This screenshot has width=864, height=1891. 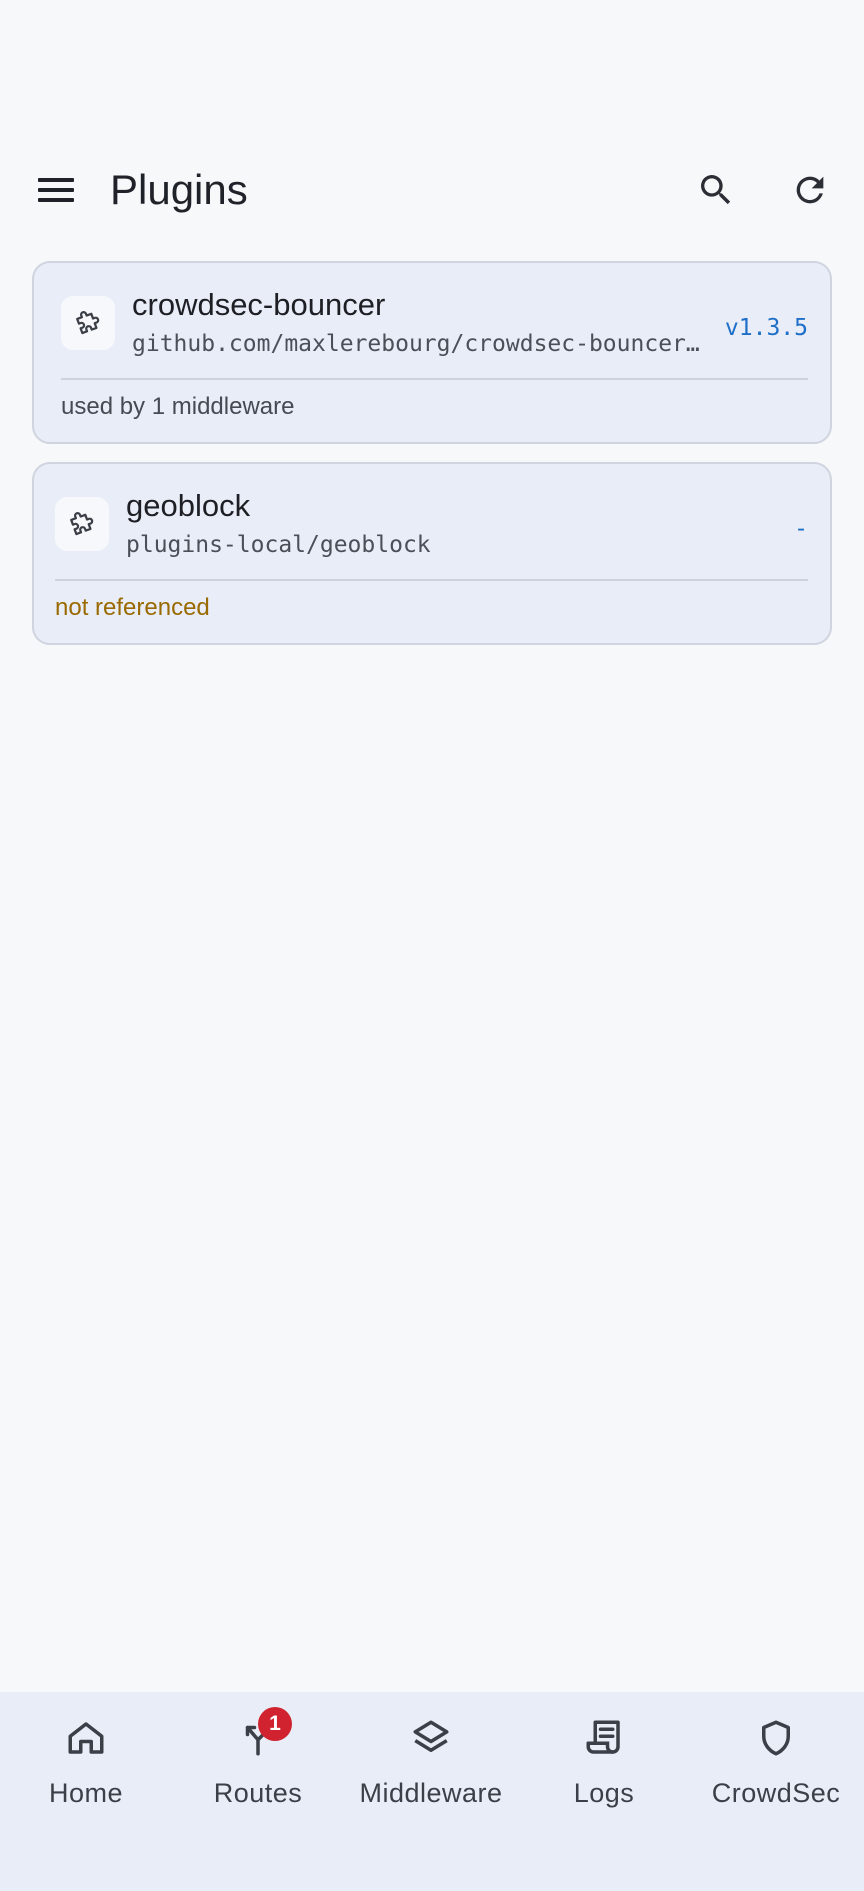 I want to click on app-bar: Plugins, so click(x=432, y=190).